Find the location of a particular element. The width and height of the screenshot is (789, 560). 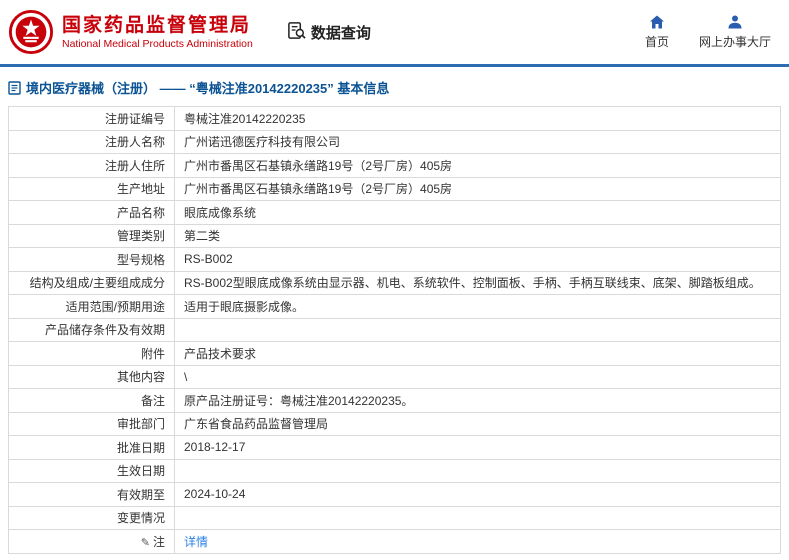

data-query-title: 数据查询 is located at coordinates (329, 32).